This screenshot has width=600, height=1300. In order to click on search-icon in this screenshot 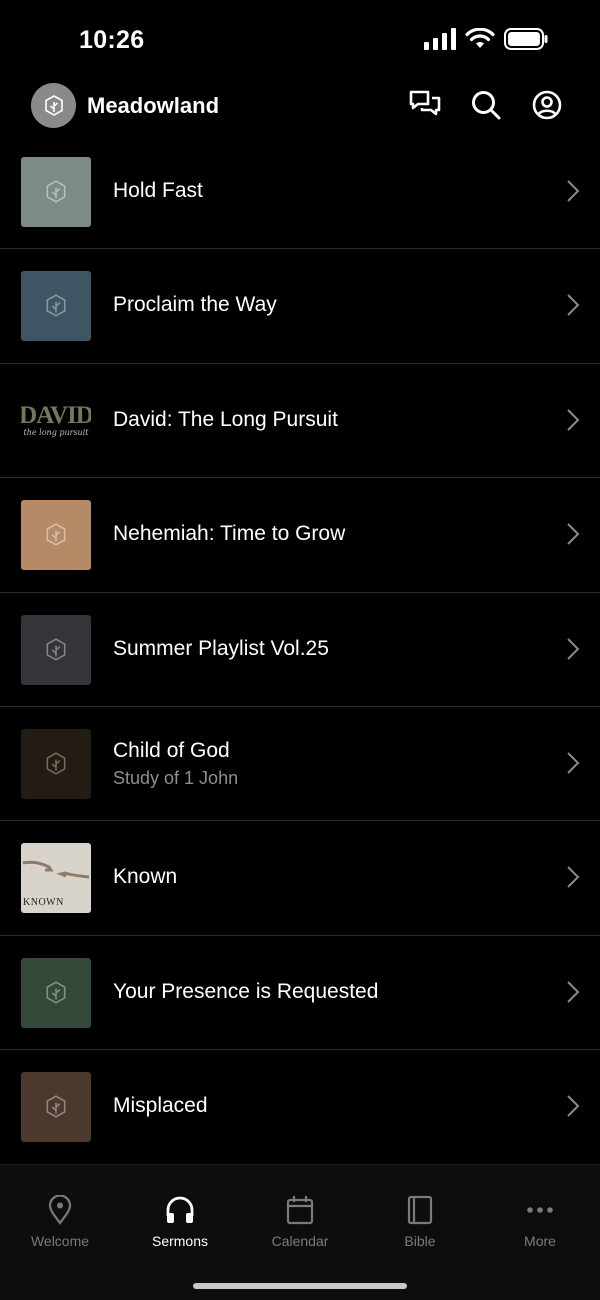, I will do `click(486, 105)`.